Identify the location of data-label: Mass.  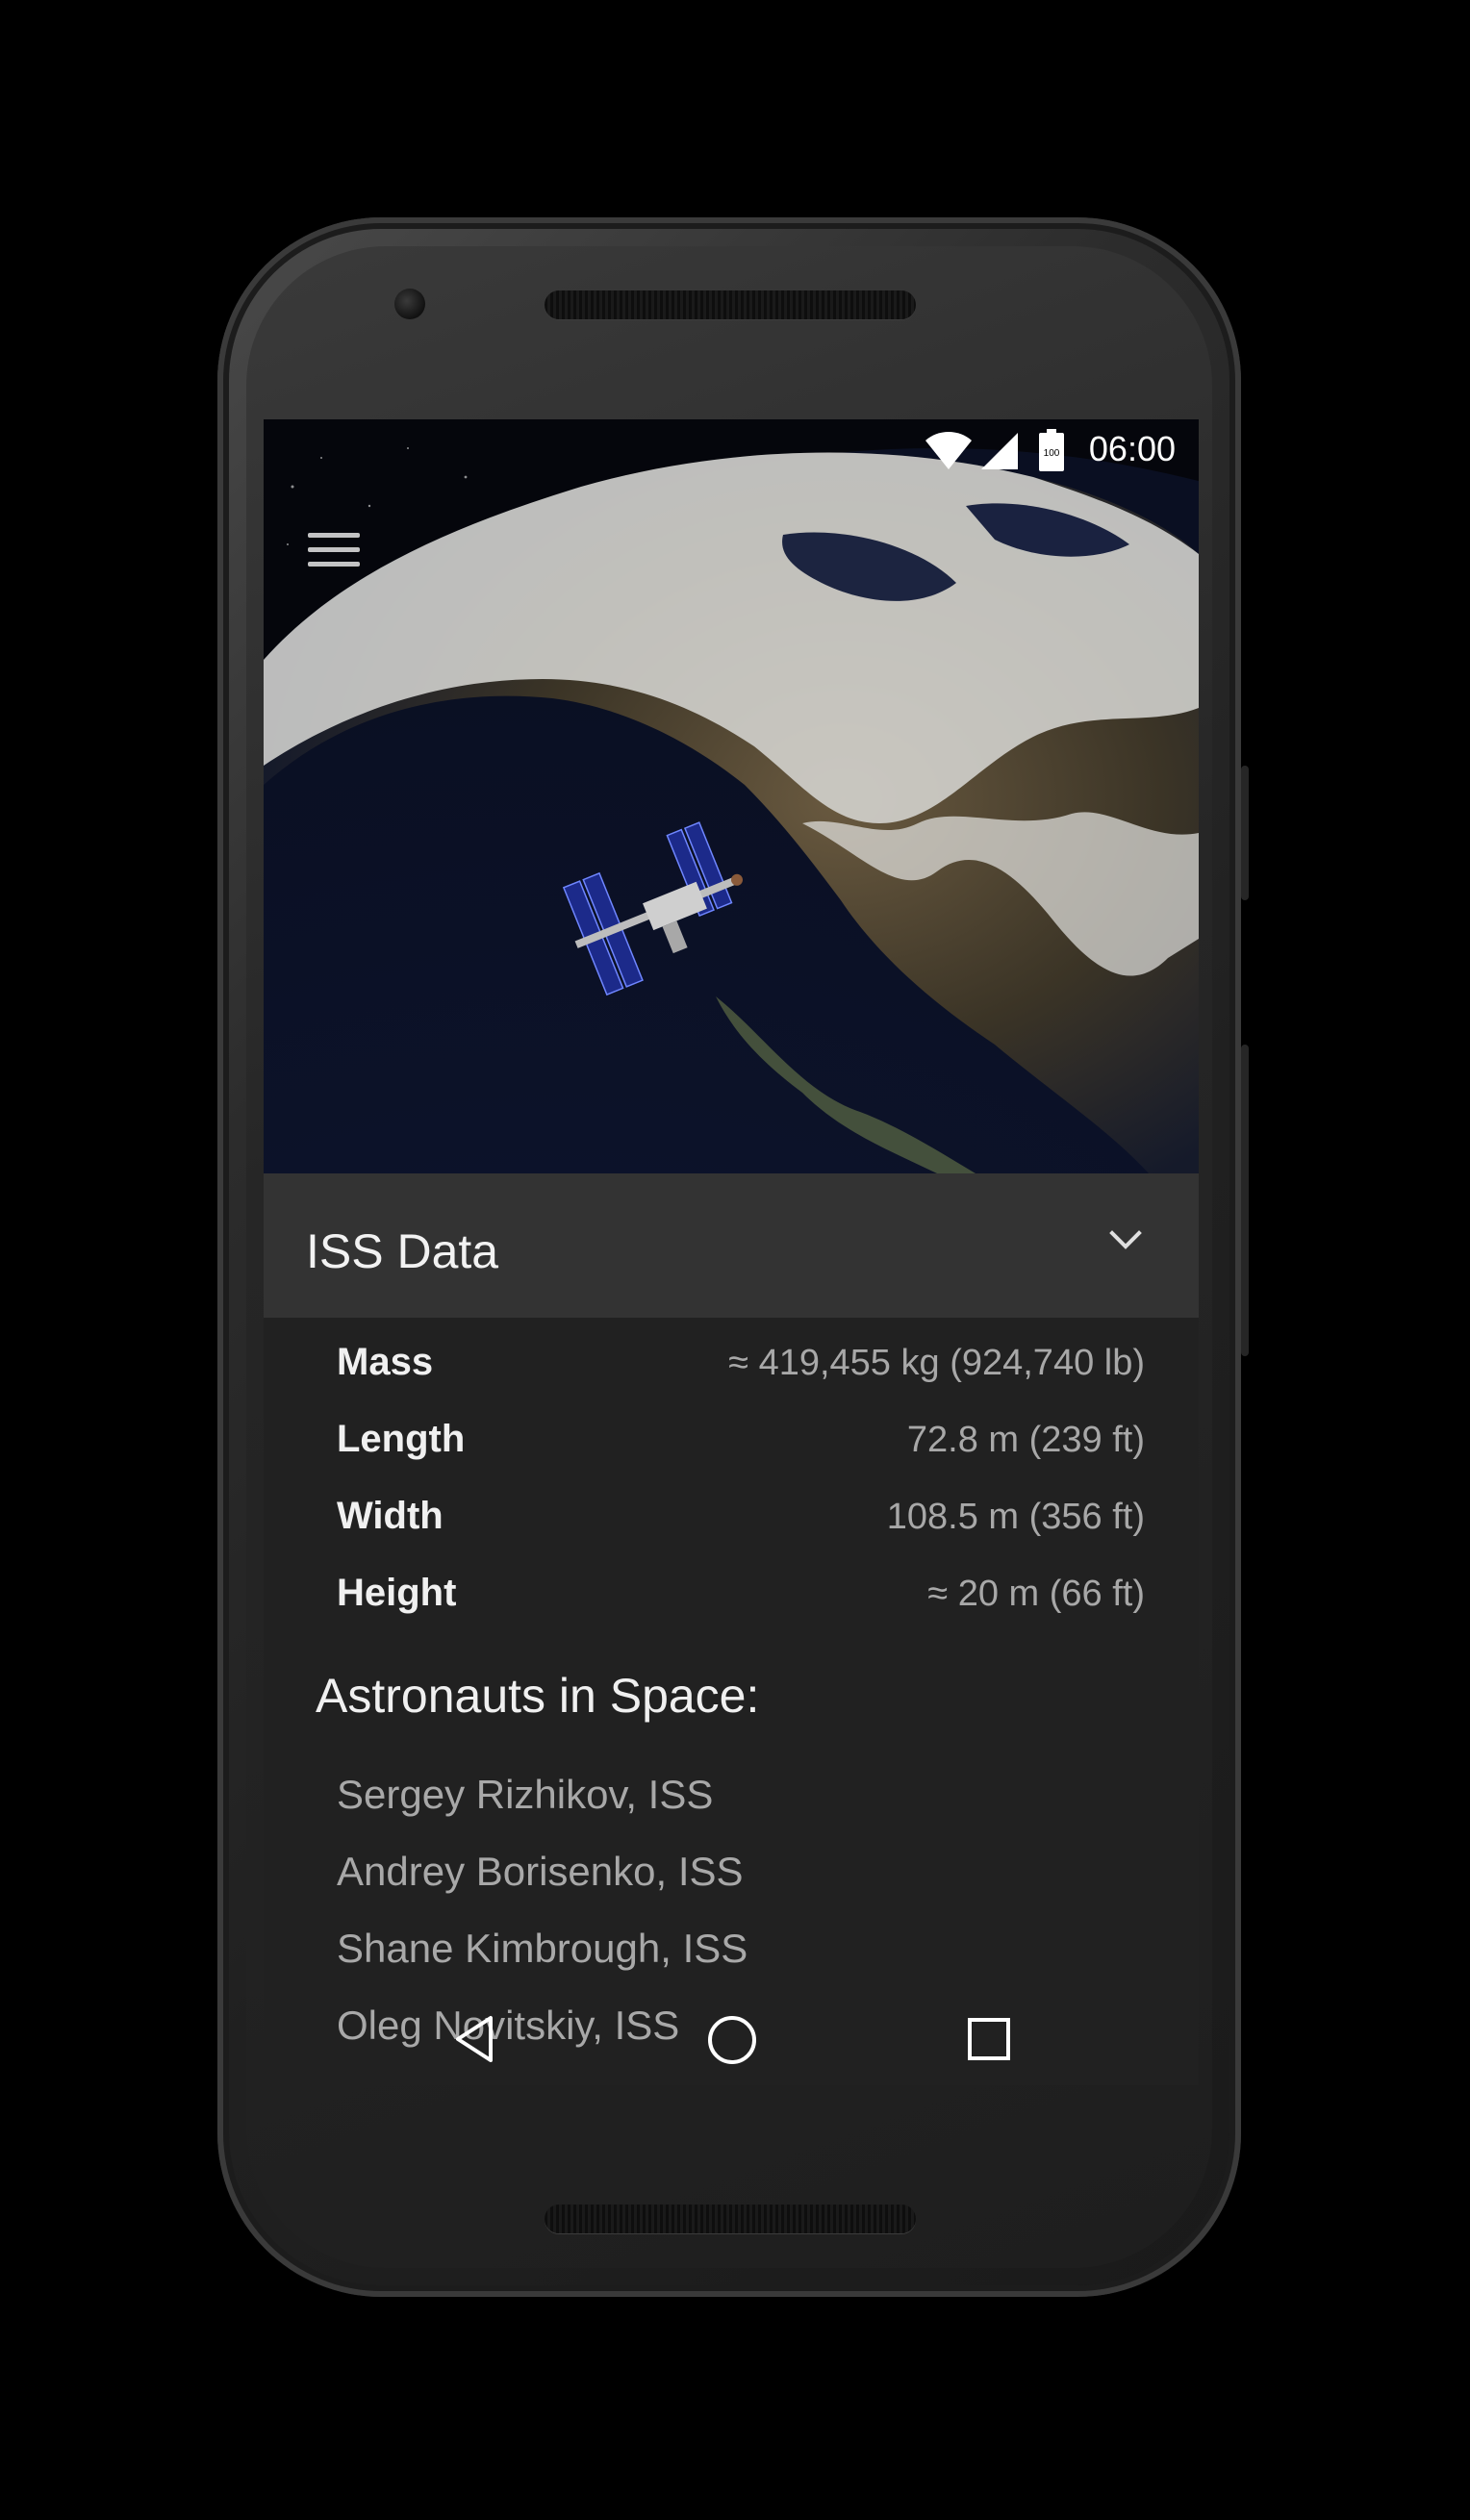
(385, 1362).